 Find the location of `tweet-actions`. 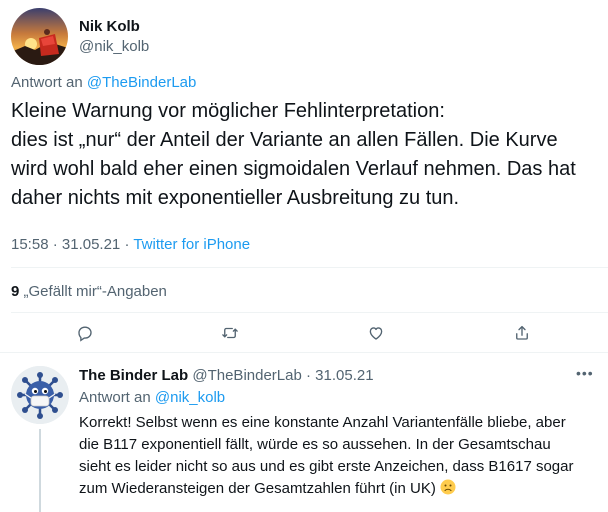

tweet-actions is located at coordinates (304, 333).